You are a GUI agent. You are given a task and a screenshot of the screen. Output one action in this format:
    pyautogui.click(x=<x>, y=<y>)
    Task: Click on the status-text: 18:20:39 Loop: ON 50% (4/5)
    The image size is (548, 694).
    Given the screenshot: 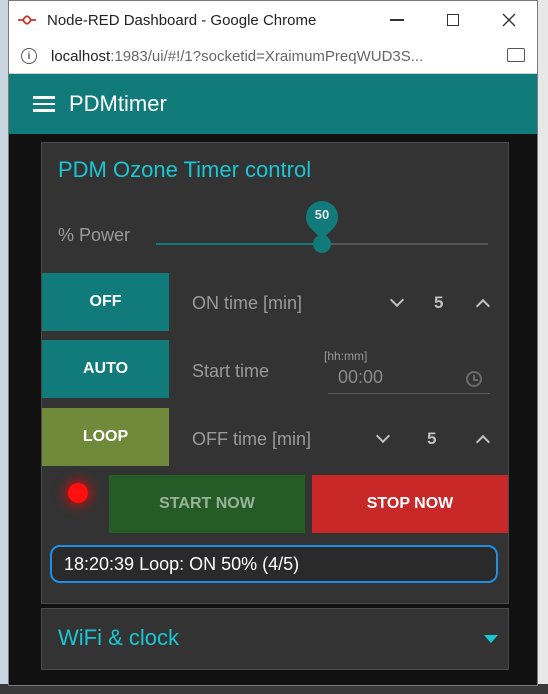 What is the action you would take?
    pyautogui.click(x=274, y=564)
    